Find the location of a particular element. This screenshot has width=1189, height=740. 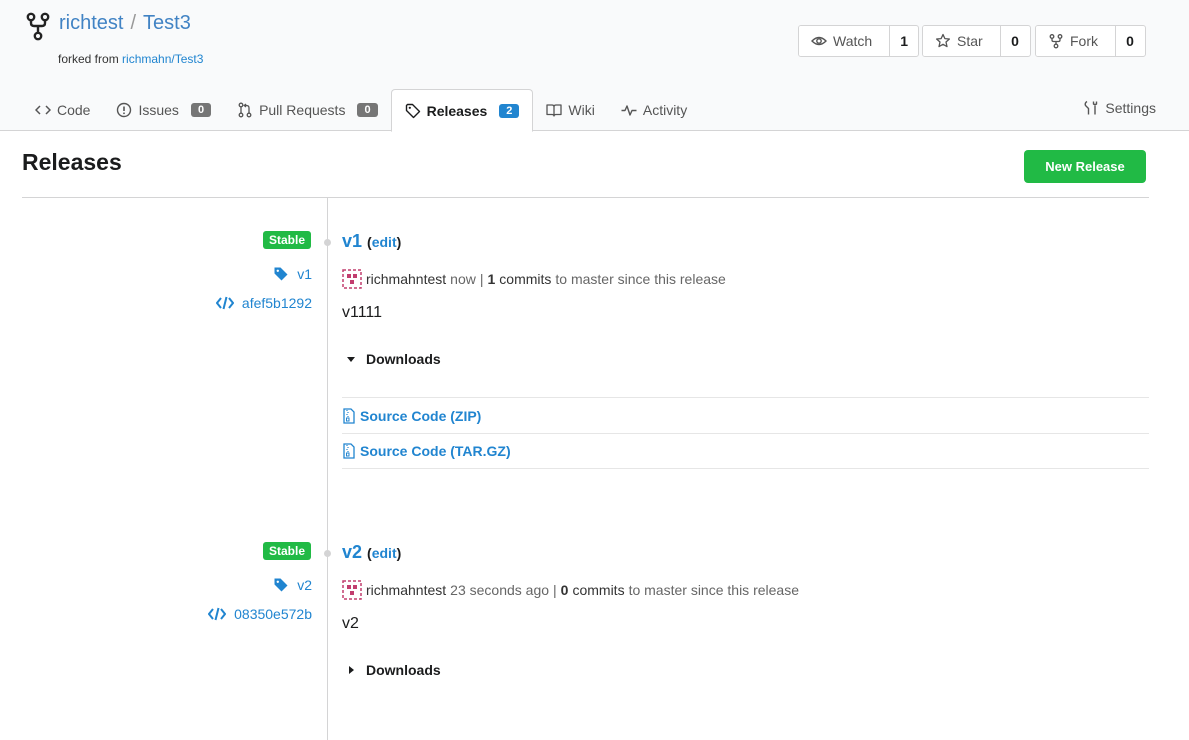

watch-group: Watch 1 is located at coordinates (858, 41).